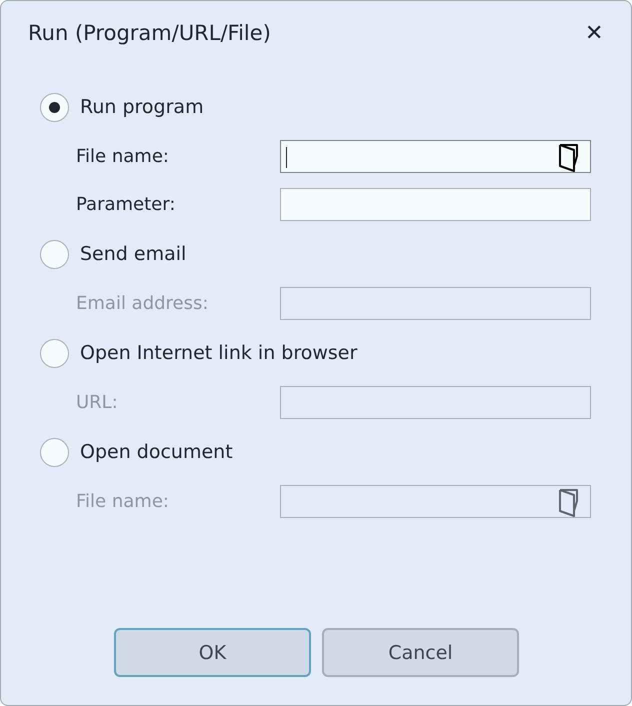 This screenshot has height=706, width=632. What do you see at coordinates (143, 303) in the screenshot?
I see `field-label: Email address:` at bounding box center [143, 303].